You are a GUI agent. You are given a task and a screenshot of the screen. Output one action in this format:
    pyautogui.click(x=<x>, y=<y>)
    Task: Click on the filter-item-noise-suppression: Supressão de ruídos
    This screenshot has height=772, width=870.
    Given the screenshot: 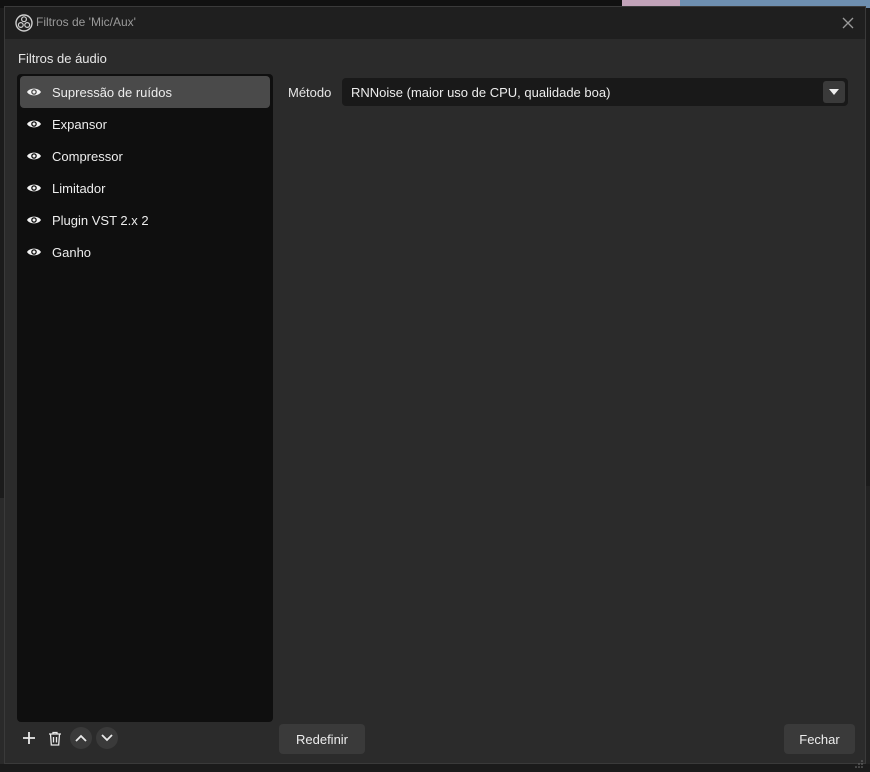 What is the action you would take?
    pyautogui.click(x=145, y=92)
    